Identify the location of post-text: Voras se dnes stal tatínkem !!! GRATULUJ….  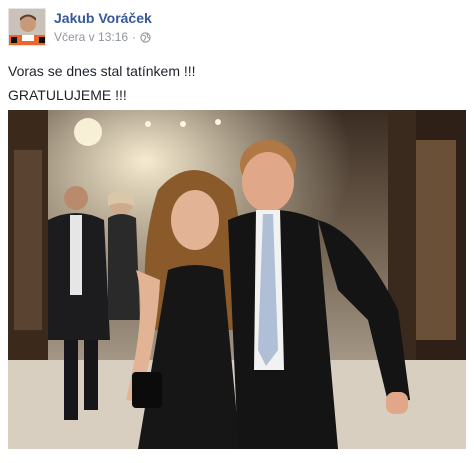
(102, 83).